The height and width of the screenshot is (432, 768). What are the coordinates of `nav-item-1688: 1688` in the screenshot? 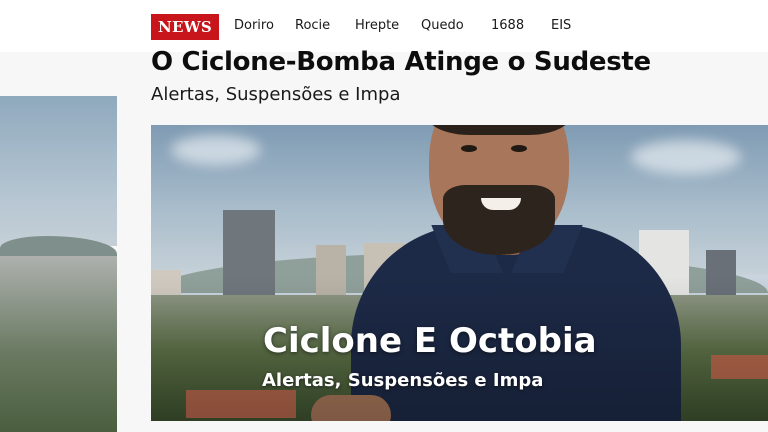 It's located at (507, 25).